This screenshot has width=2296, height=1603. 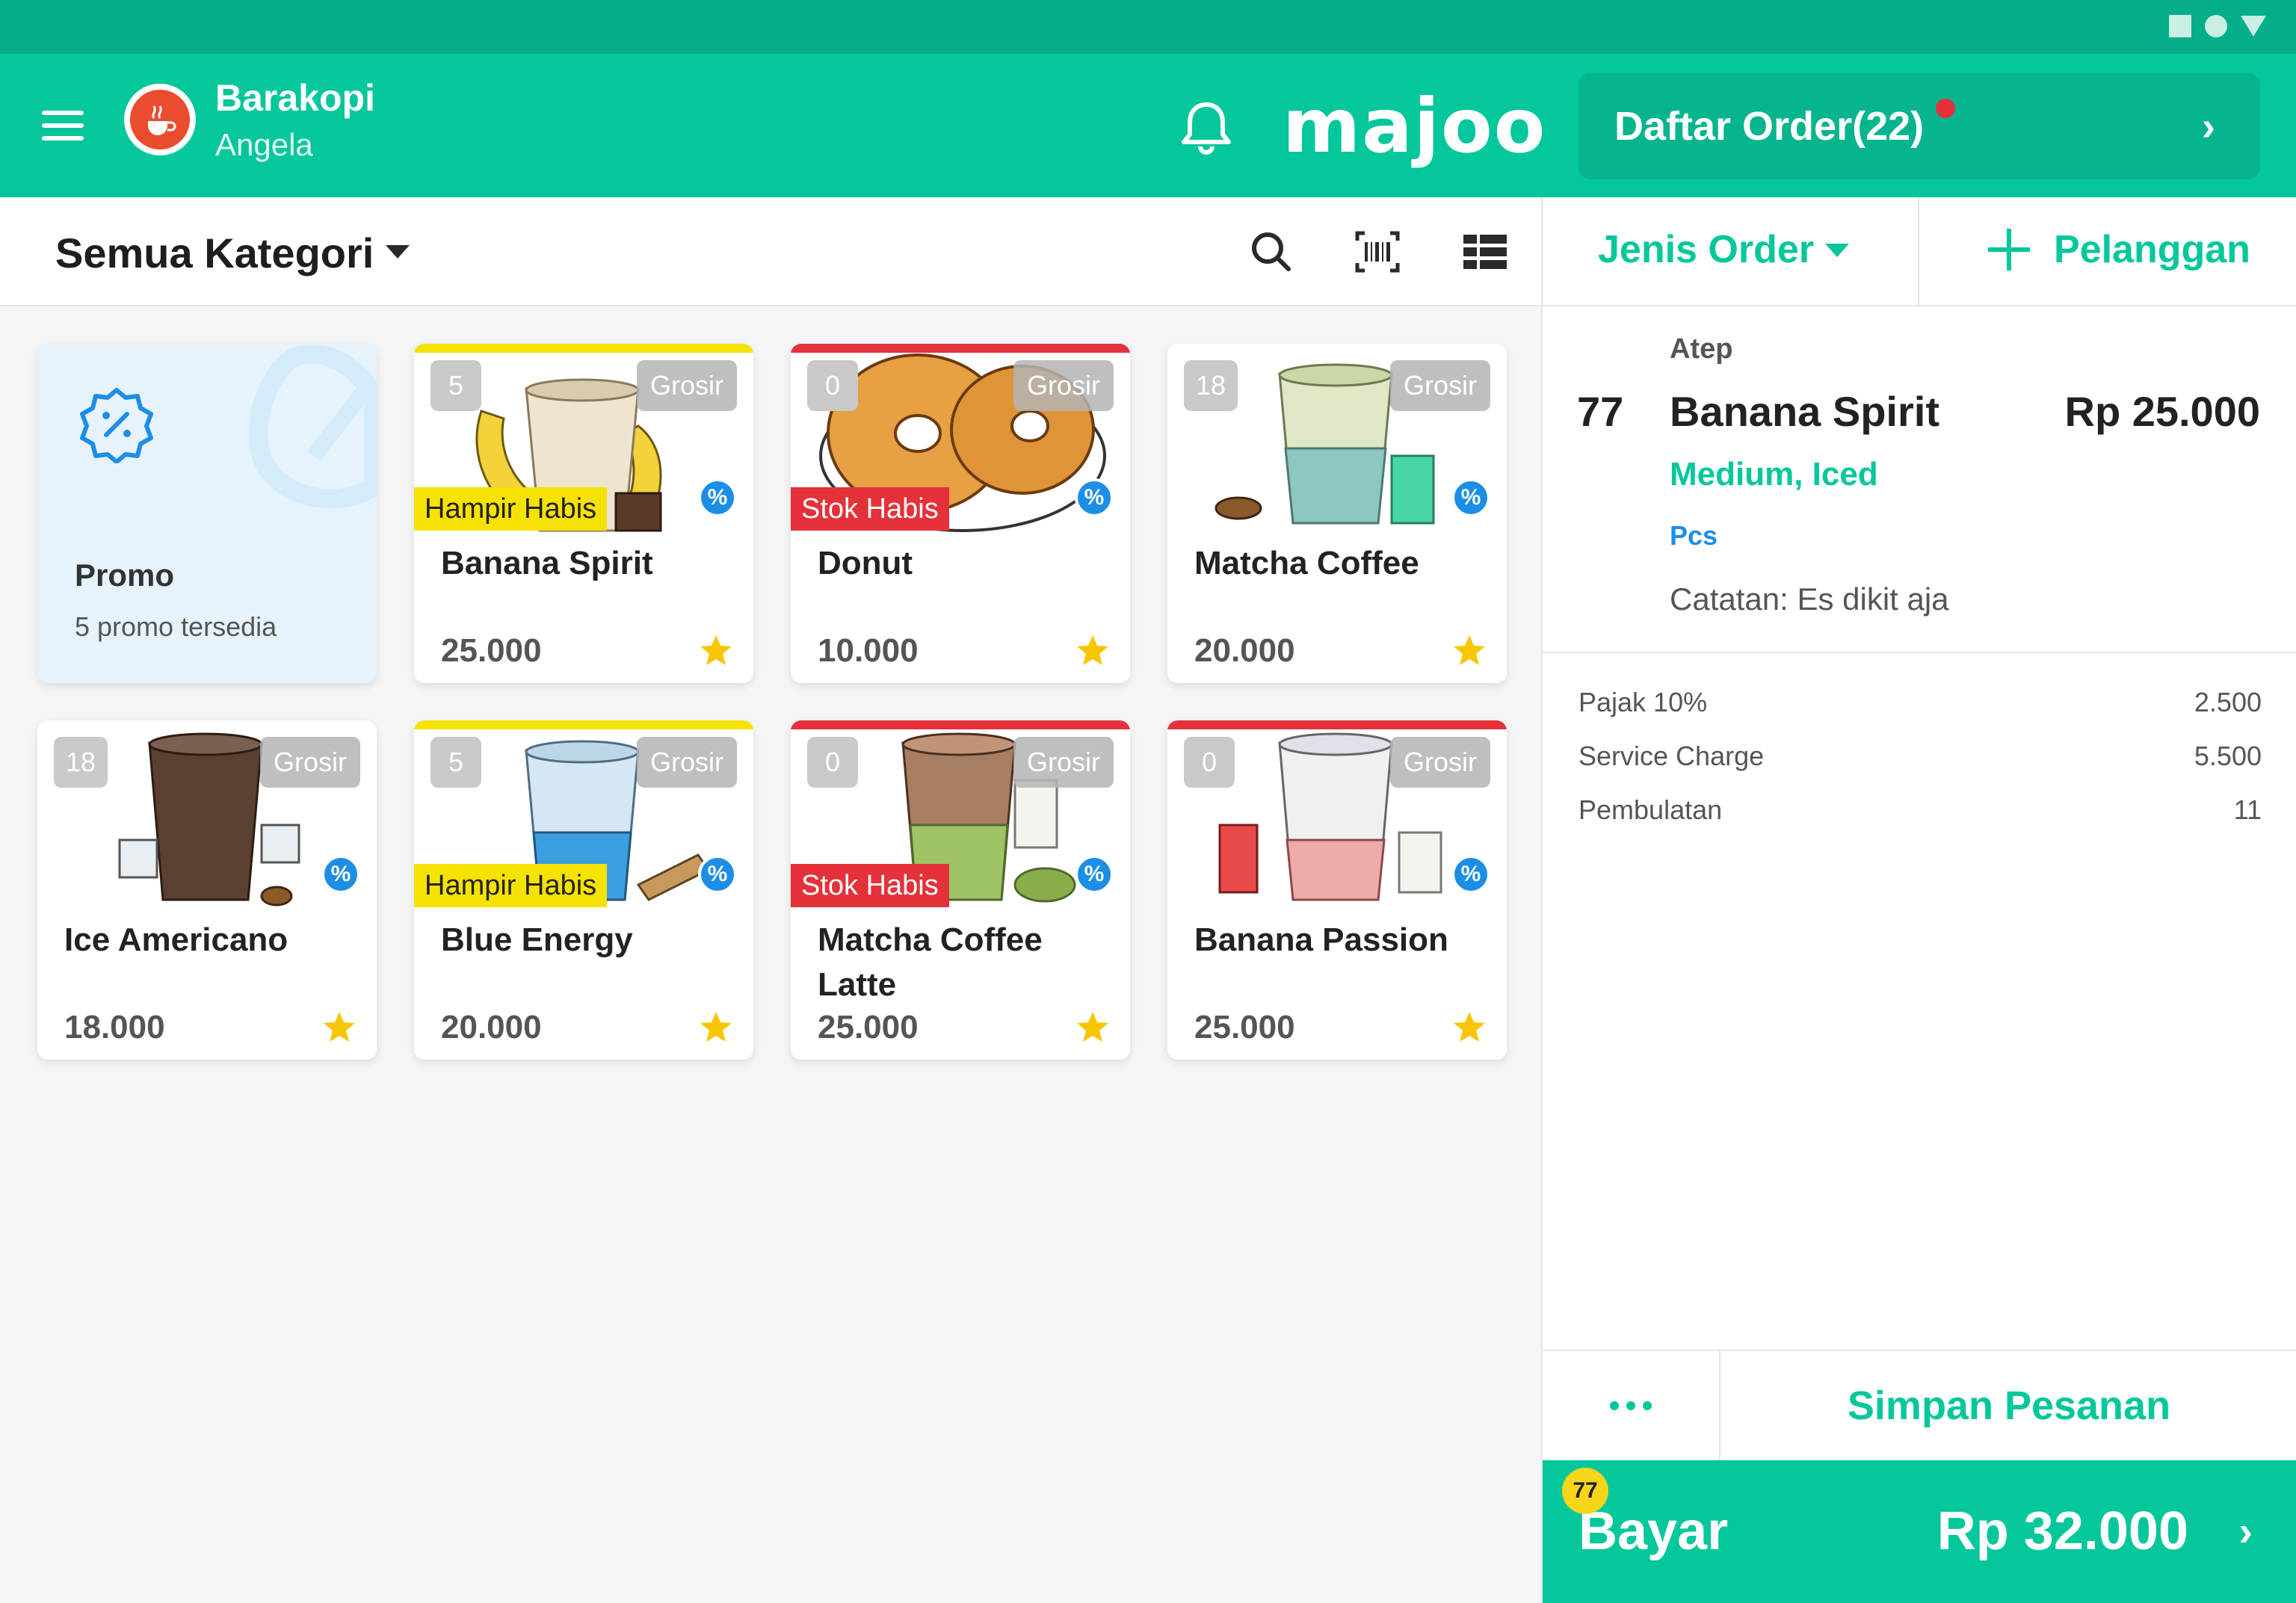 What do you see at coordinates (2180, 26) in the screenshot?
I see `recent-apps-icon` at bounding box center [2180, 26].